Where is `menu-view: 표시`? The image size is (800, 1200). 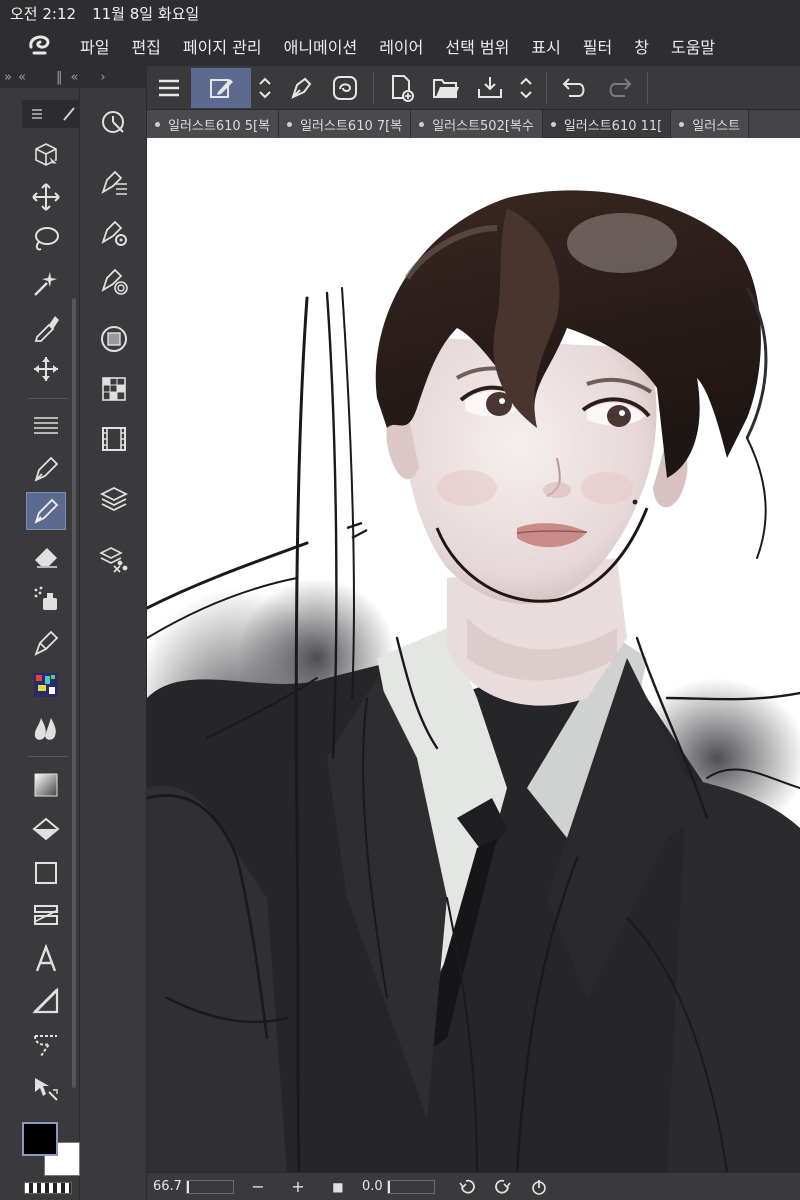
menu-view: 표시 is located at coordinates (545, 46).